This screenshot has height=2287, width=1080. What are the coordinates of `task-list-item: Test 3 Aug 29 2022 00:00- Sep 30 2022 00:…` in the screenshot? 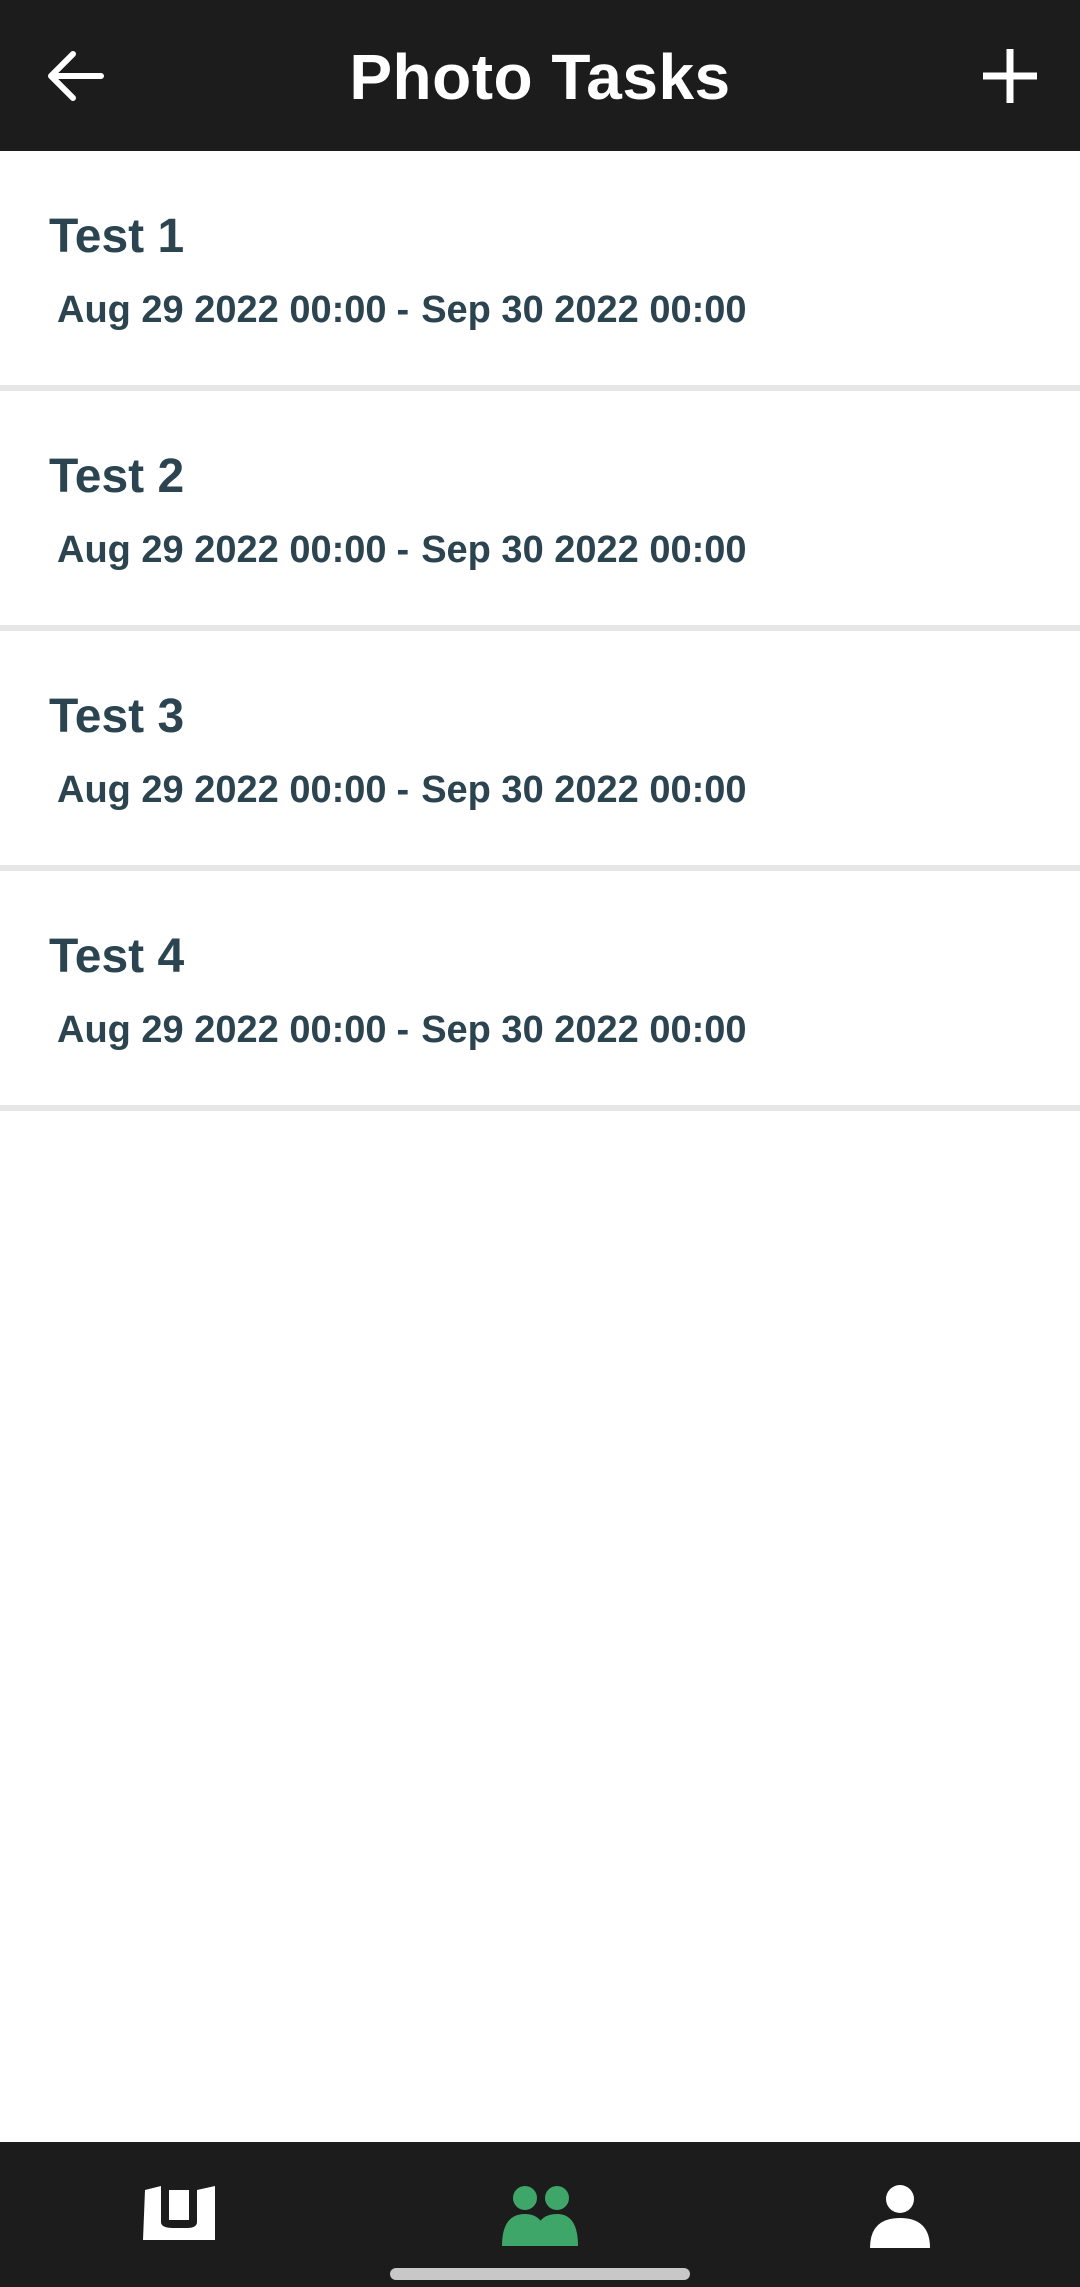 It's located at (540, 751).